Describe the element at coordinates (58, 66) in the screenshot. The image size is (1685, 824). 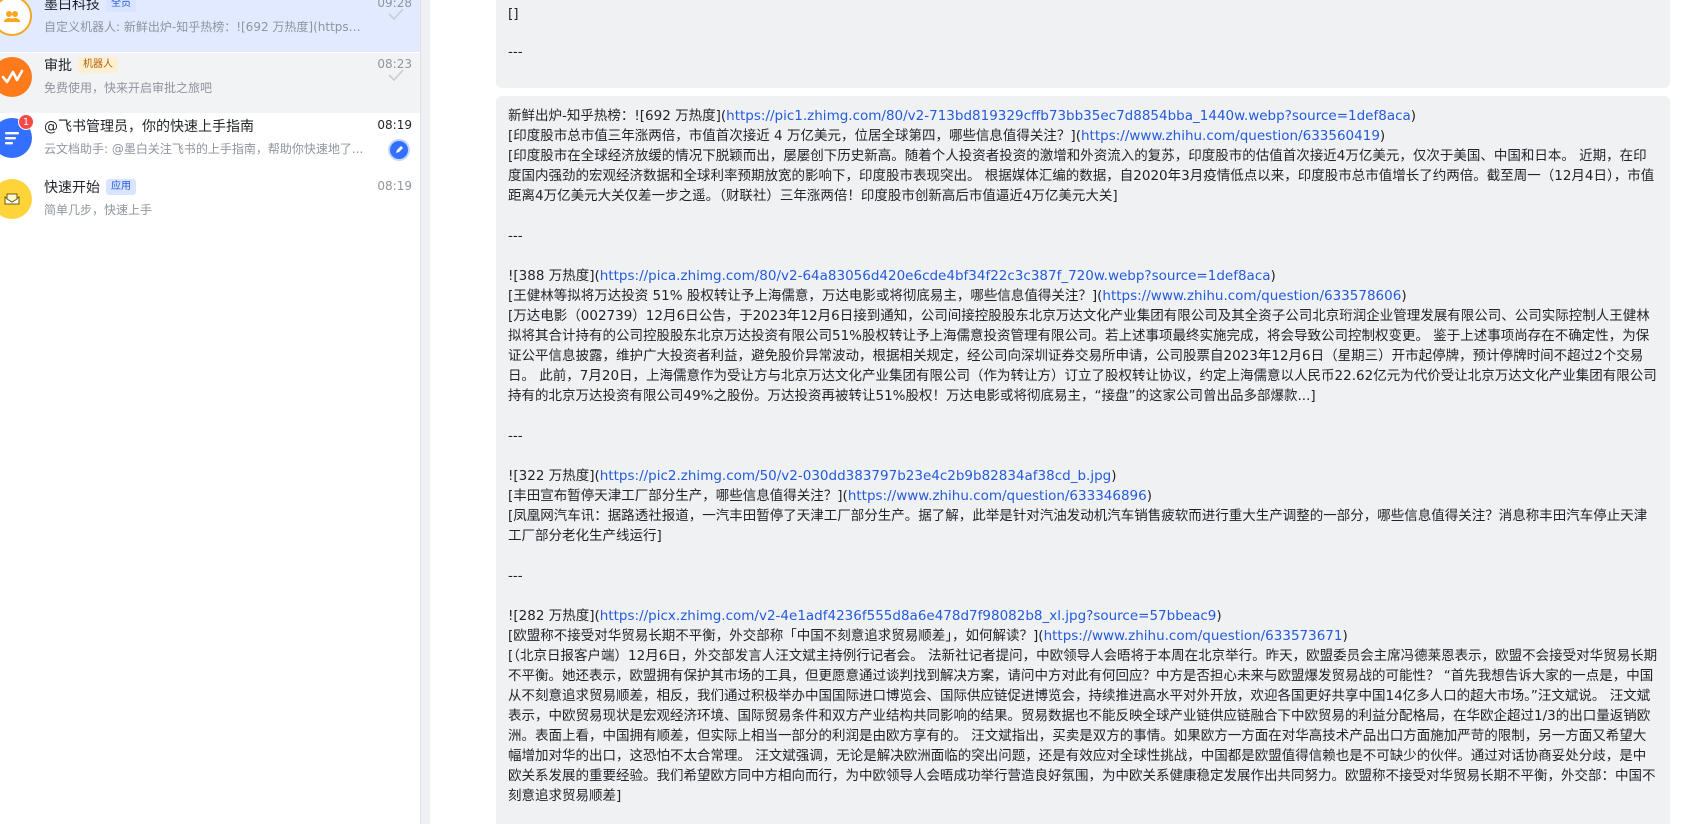
I see `chat-name: 审批` at that location.